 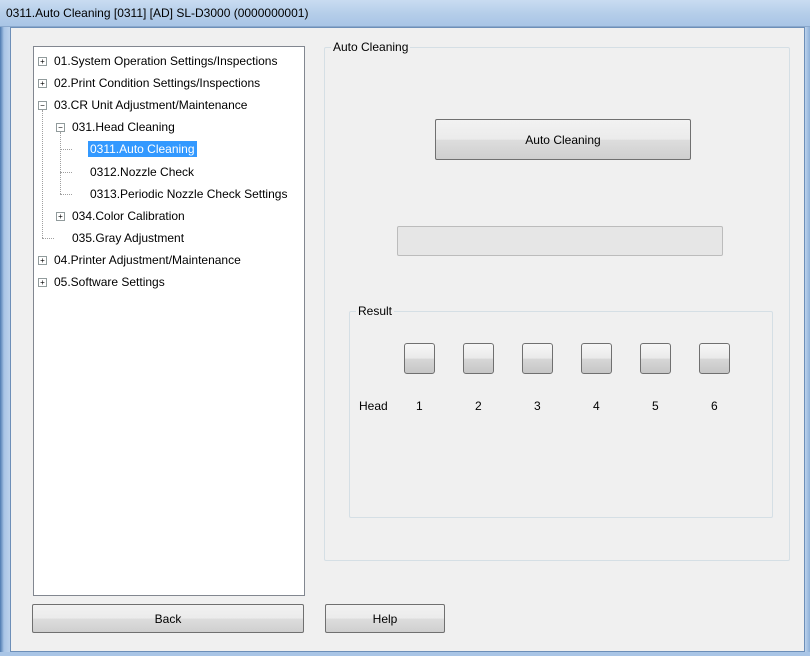 I want to click on head-number-label: 1, so click(x=419, y=406).